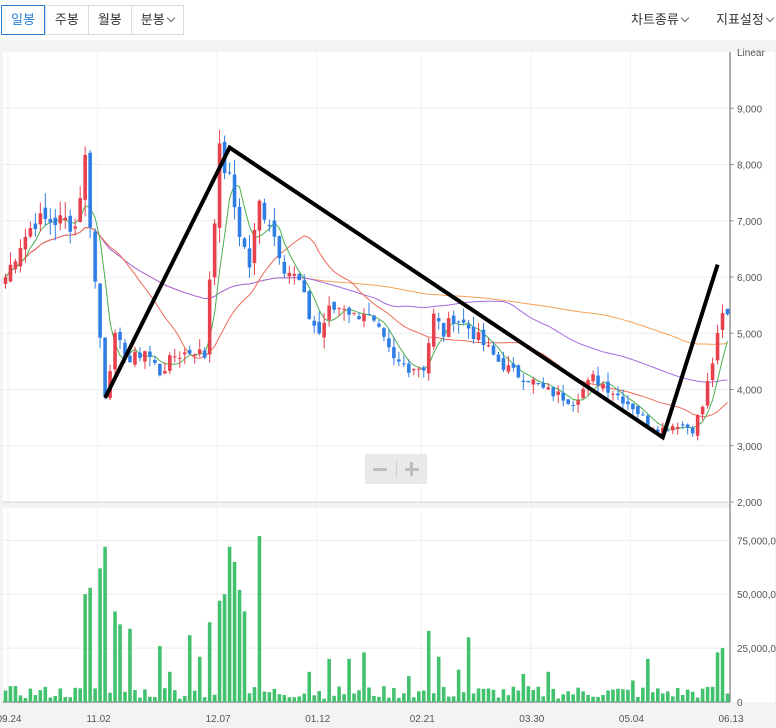 This screenshot has height=728, width=776. I want to click on date-tick-label: 01.12, so click(317, 719).